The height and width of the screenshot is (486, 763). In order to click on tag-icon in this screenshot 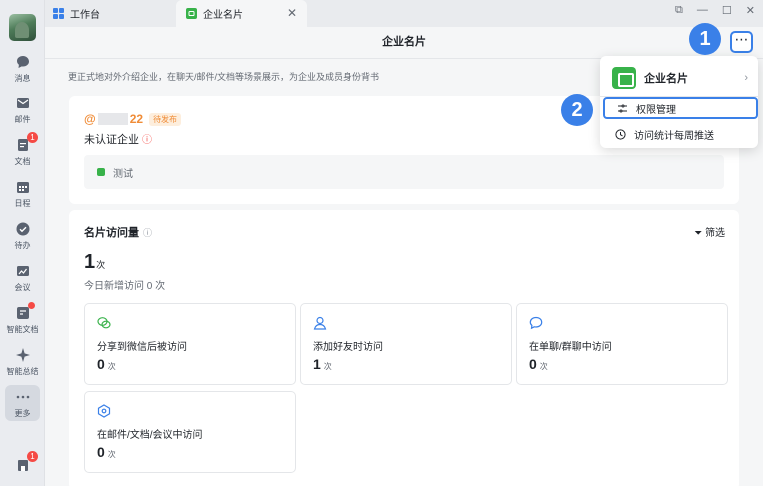, I will do `click(101, 172)`.